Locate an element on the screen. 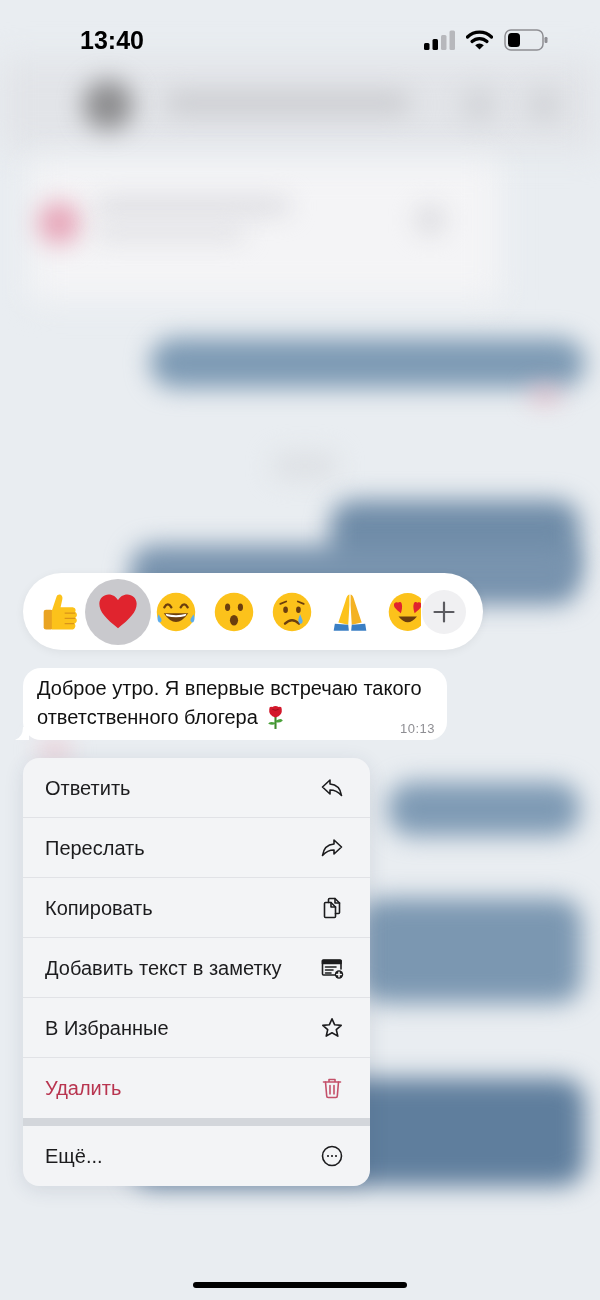 This screenshot has width=600, height=1300. add-reaction-button is located at coordinates (444, 611).